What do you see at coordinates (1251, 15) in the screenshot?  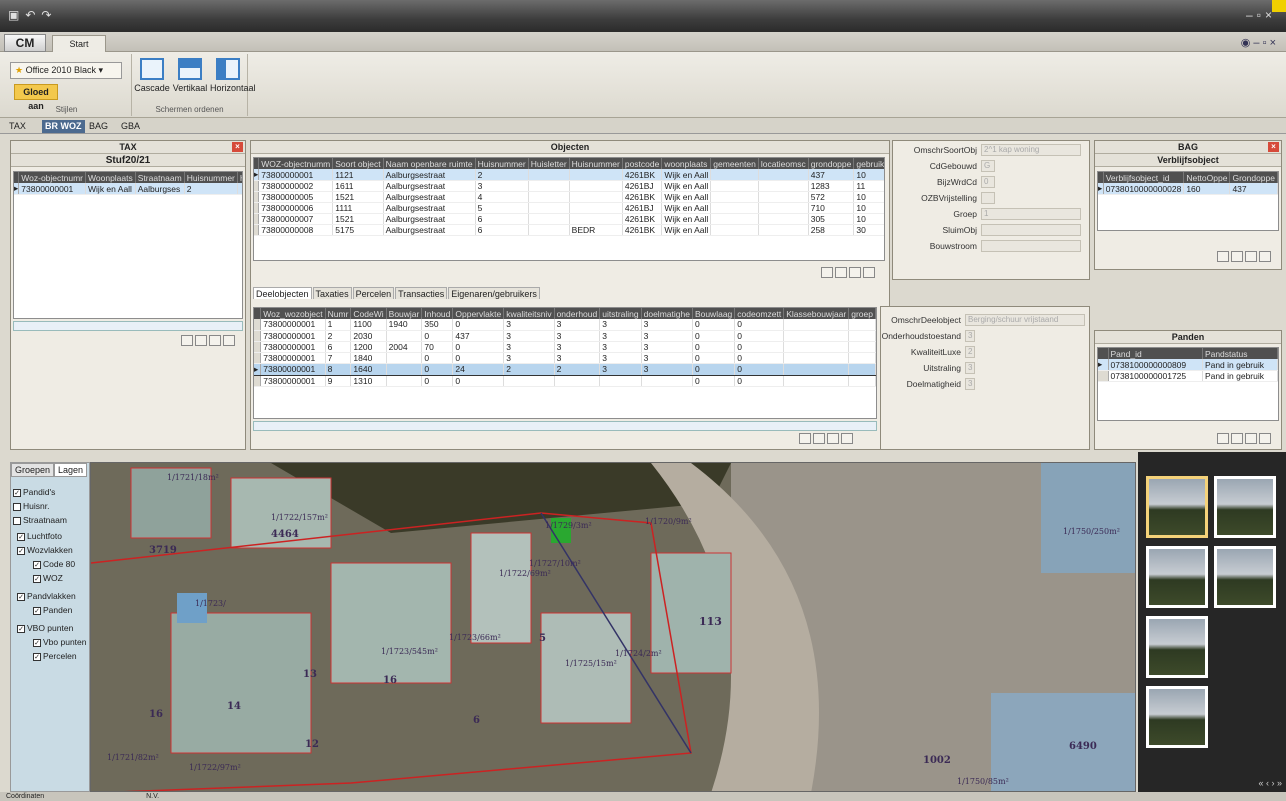 I see `minimize-icon: –` at bounding box center [1251, 15].